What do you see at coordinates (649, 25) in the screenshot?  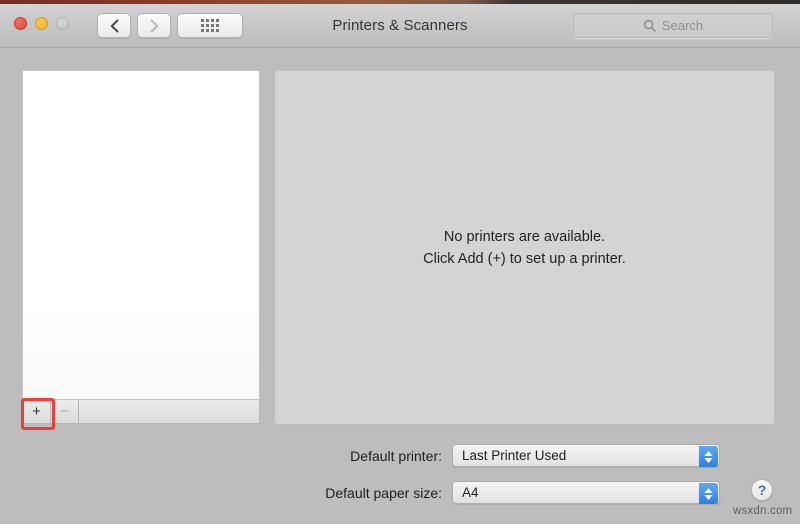 I see `search-icon` at bounding box center [649, 25].